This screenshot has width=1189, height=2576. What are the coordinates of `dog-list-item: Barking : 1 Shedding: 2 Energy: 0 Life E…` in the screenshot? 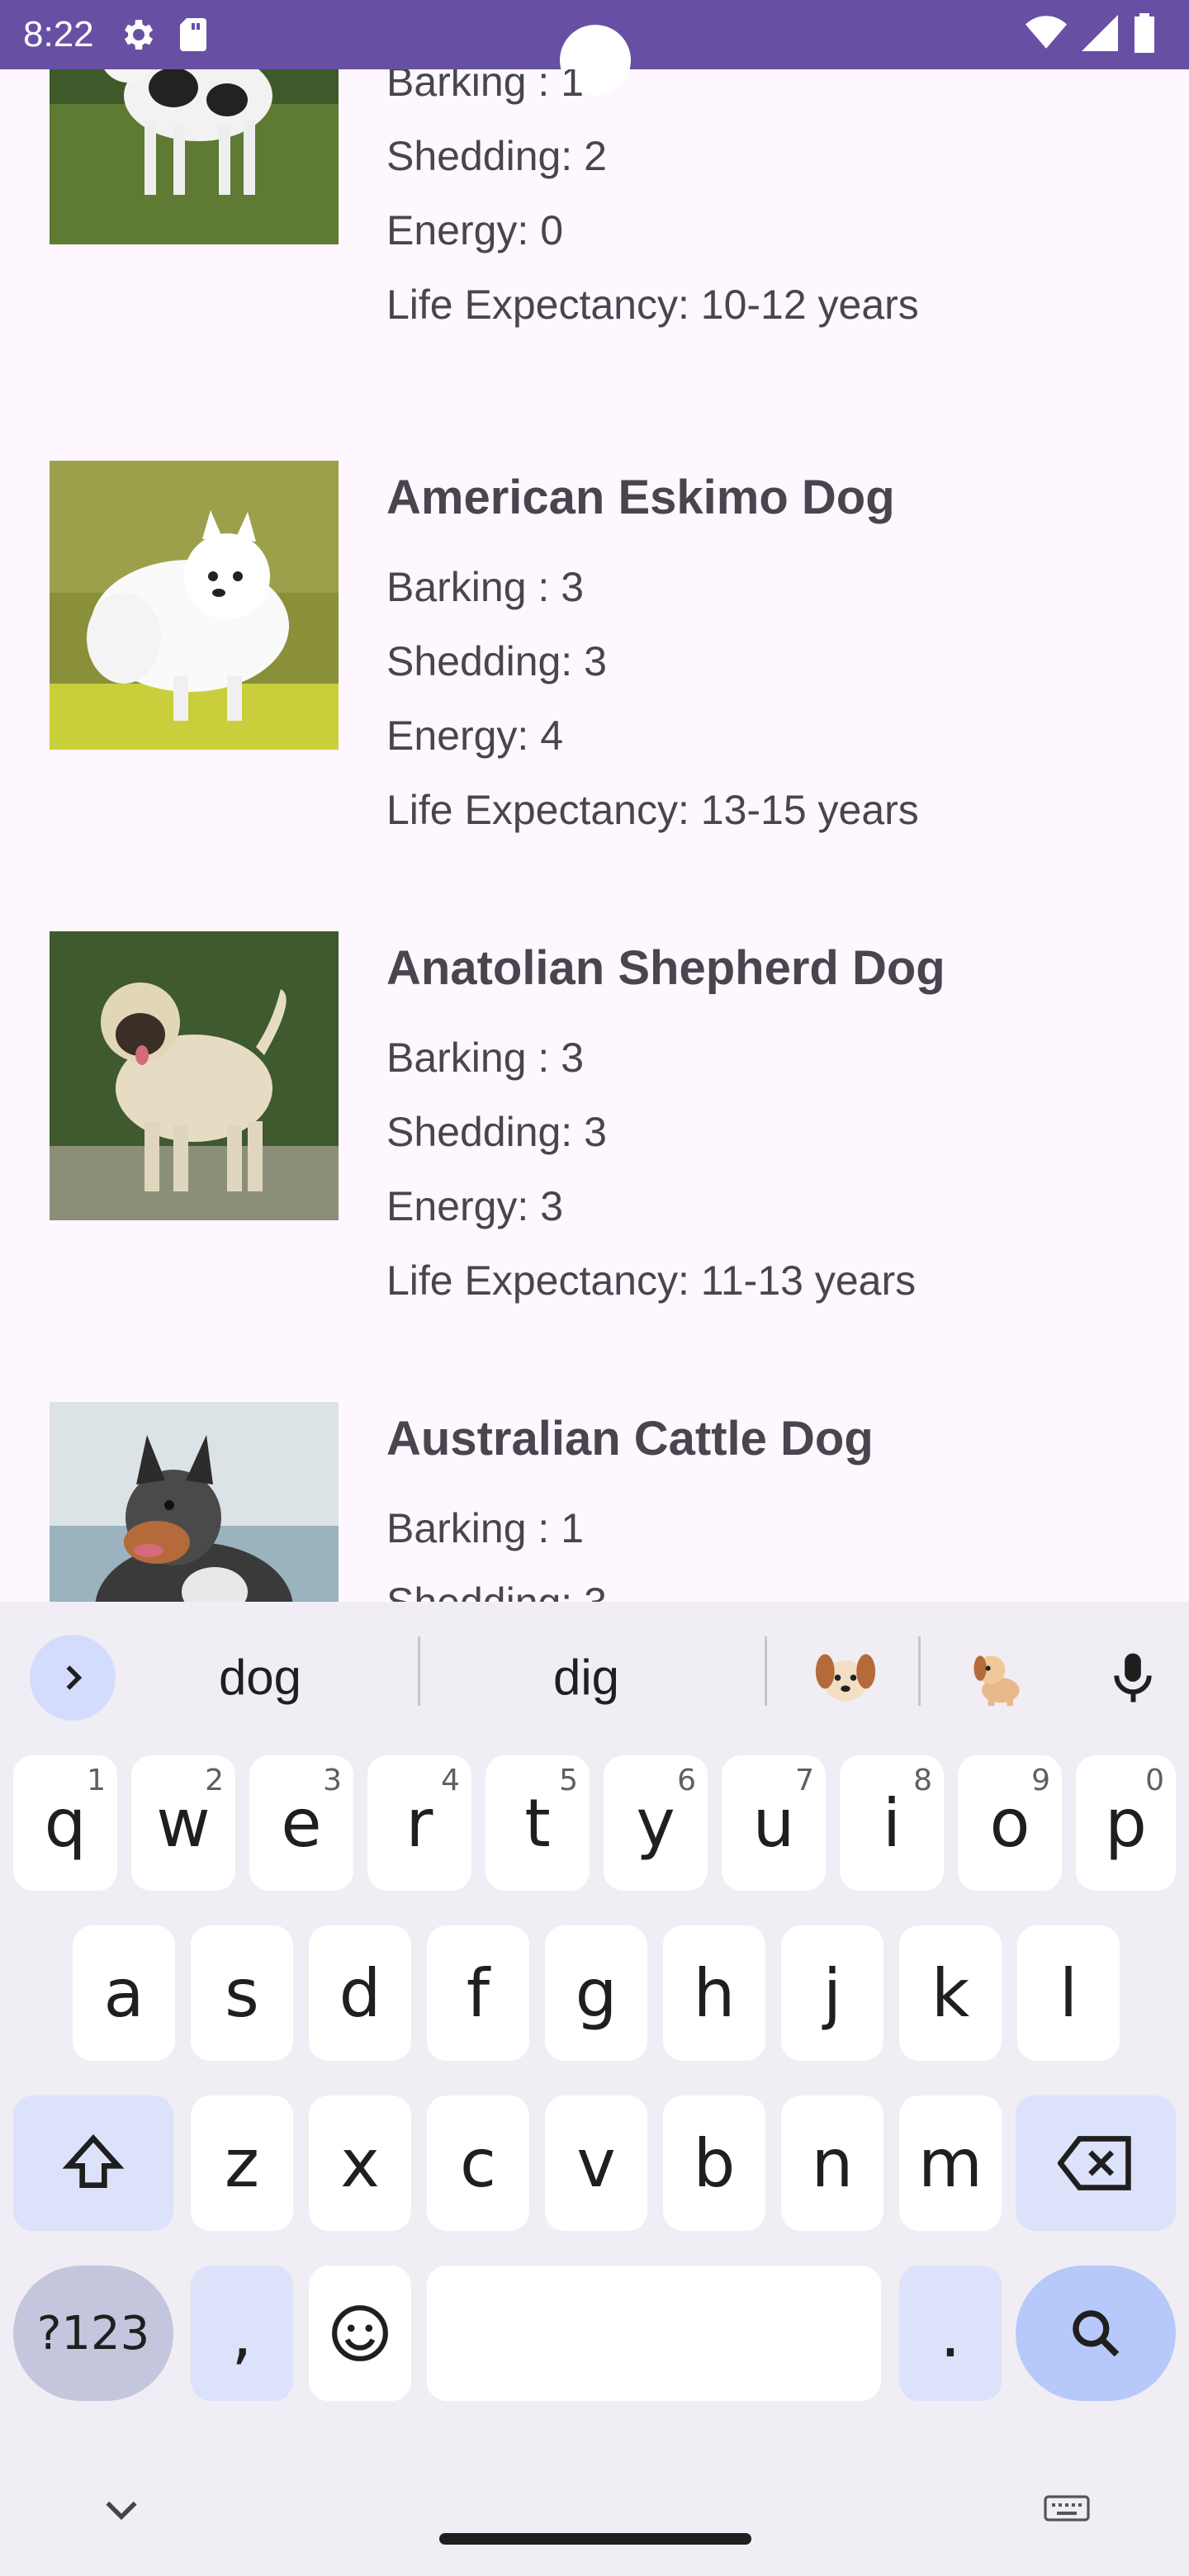 It's located at (594, 247).